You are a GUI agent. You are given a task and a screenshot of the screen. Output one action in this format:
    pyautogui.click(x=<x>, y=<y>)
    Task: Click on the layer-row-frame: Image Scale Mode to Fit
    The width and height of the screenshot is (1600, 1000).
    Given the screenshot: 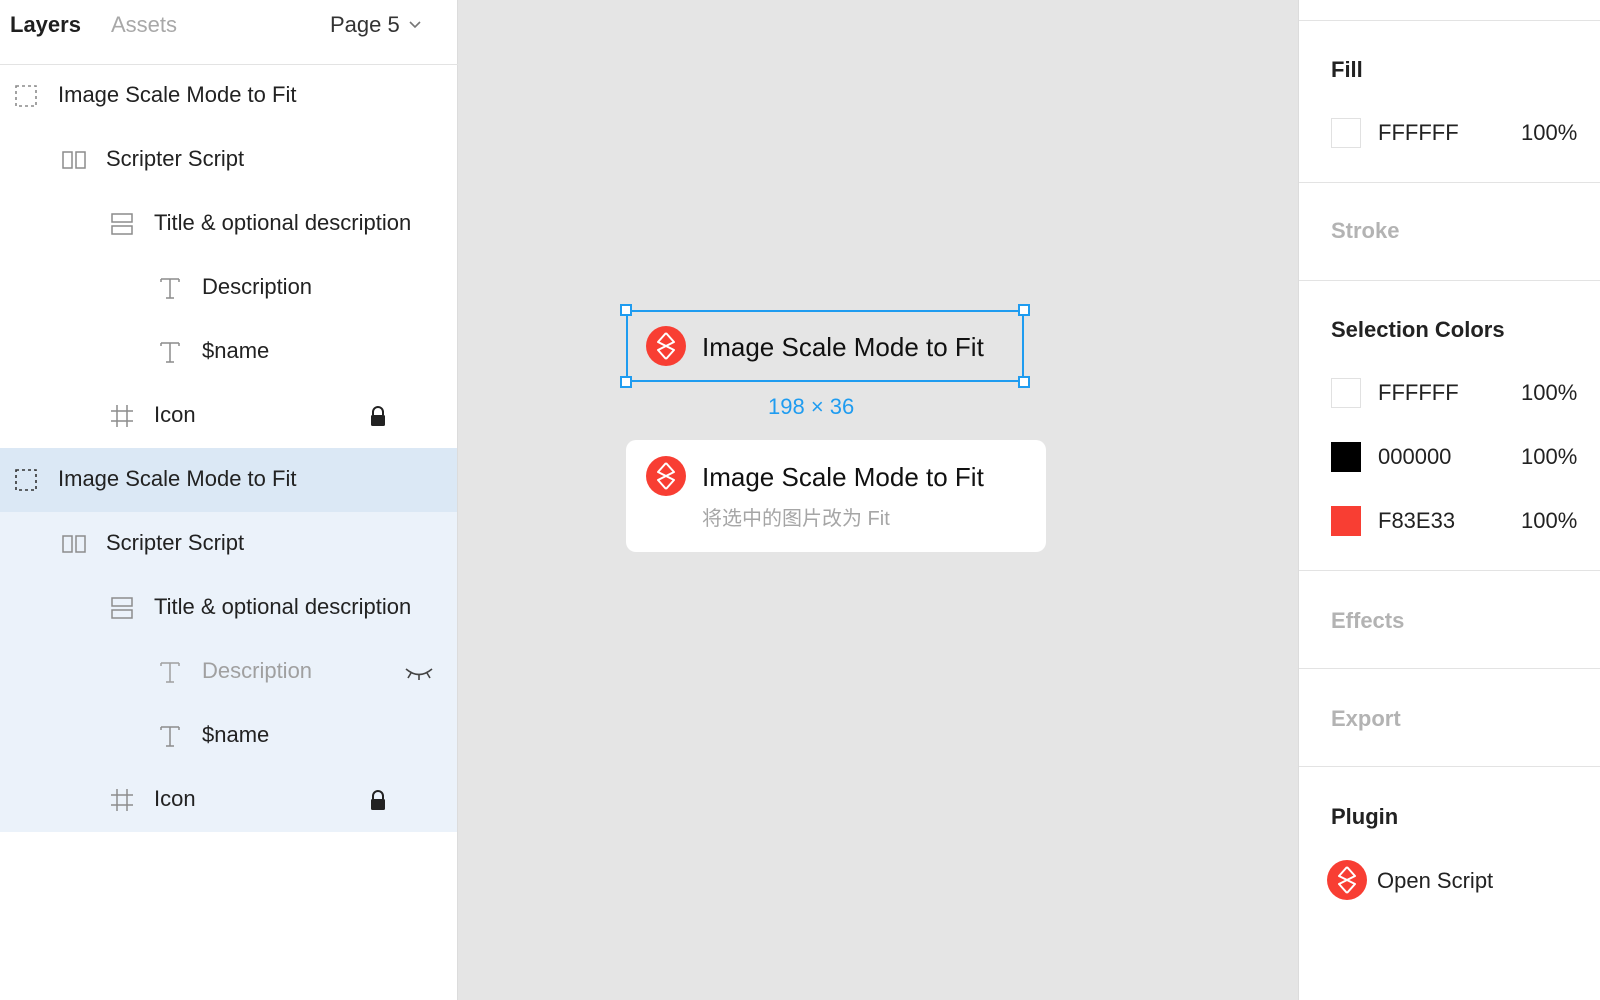 What is the action you would take?
    pyautogui.click(x=228, y=96)
    